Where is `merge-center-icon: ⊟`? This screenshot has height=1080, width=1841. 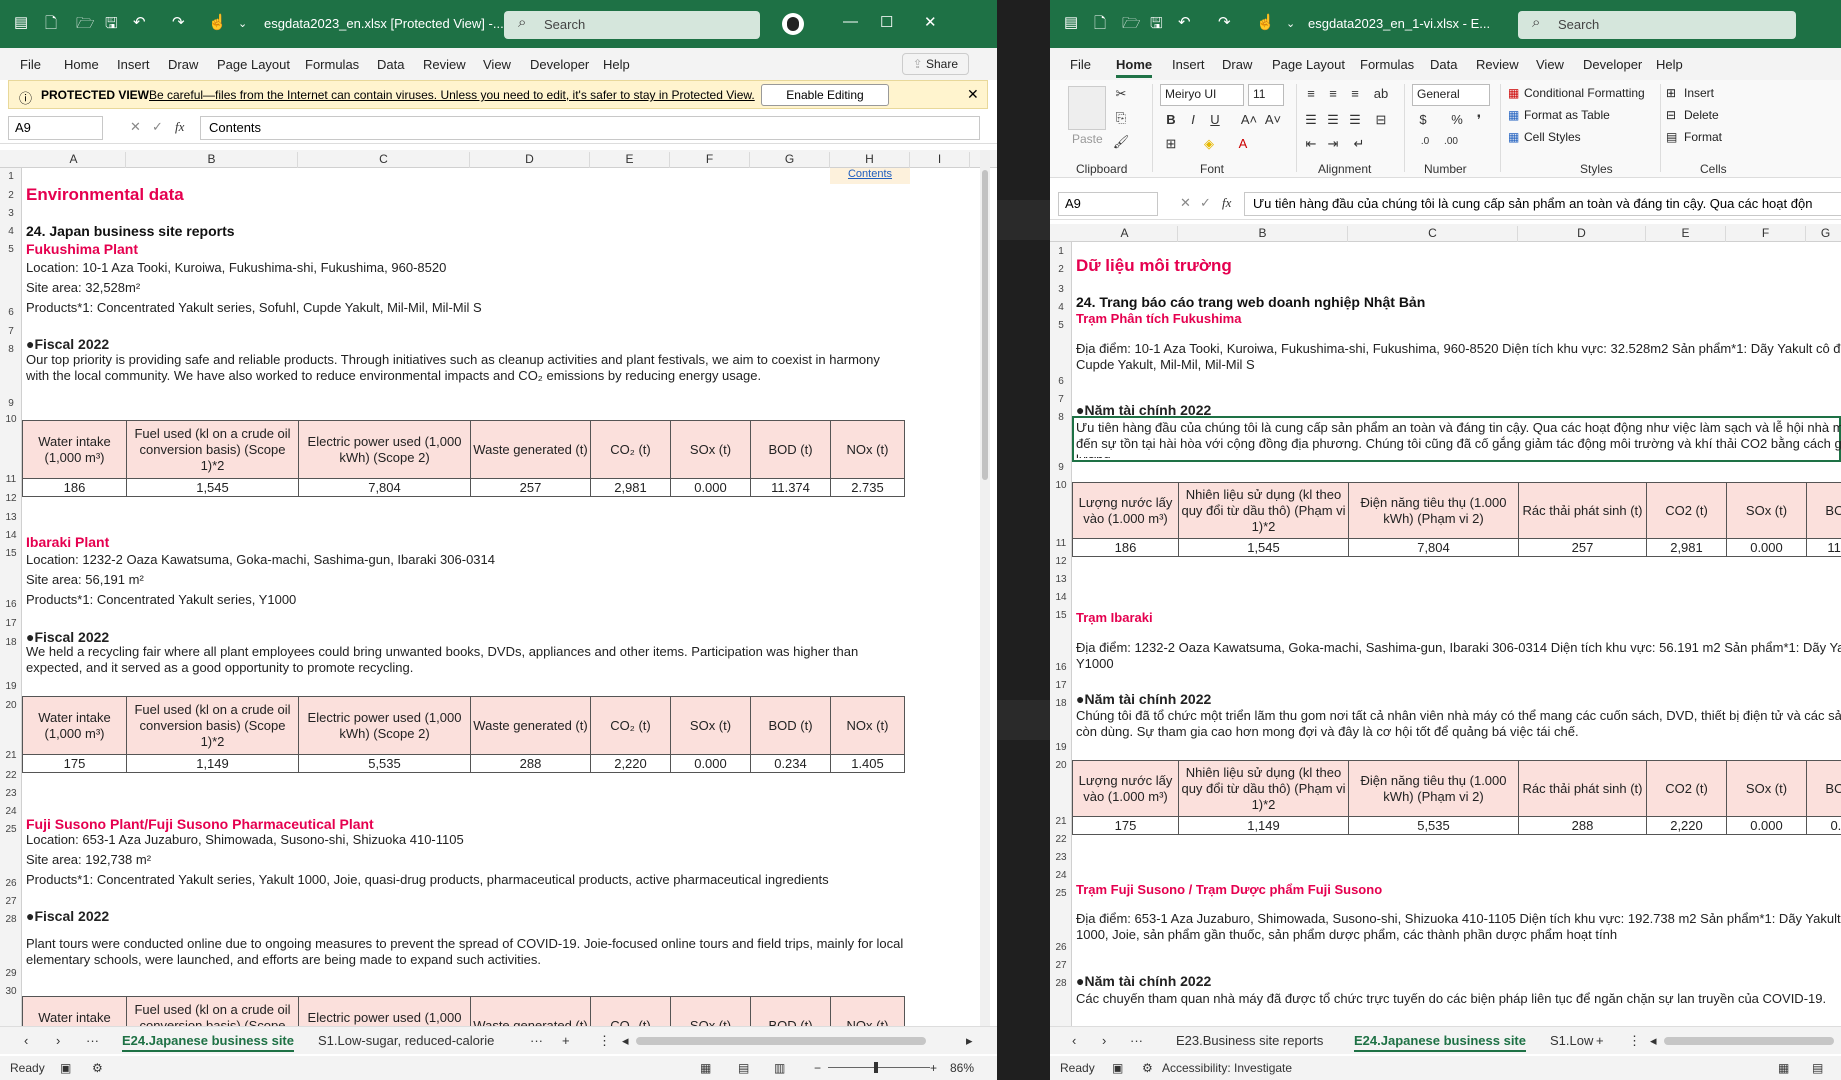 merge-center-icon: ⊟ is located at coordinates (1381, 120).